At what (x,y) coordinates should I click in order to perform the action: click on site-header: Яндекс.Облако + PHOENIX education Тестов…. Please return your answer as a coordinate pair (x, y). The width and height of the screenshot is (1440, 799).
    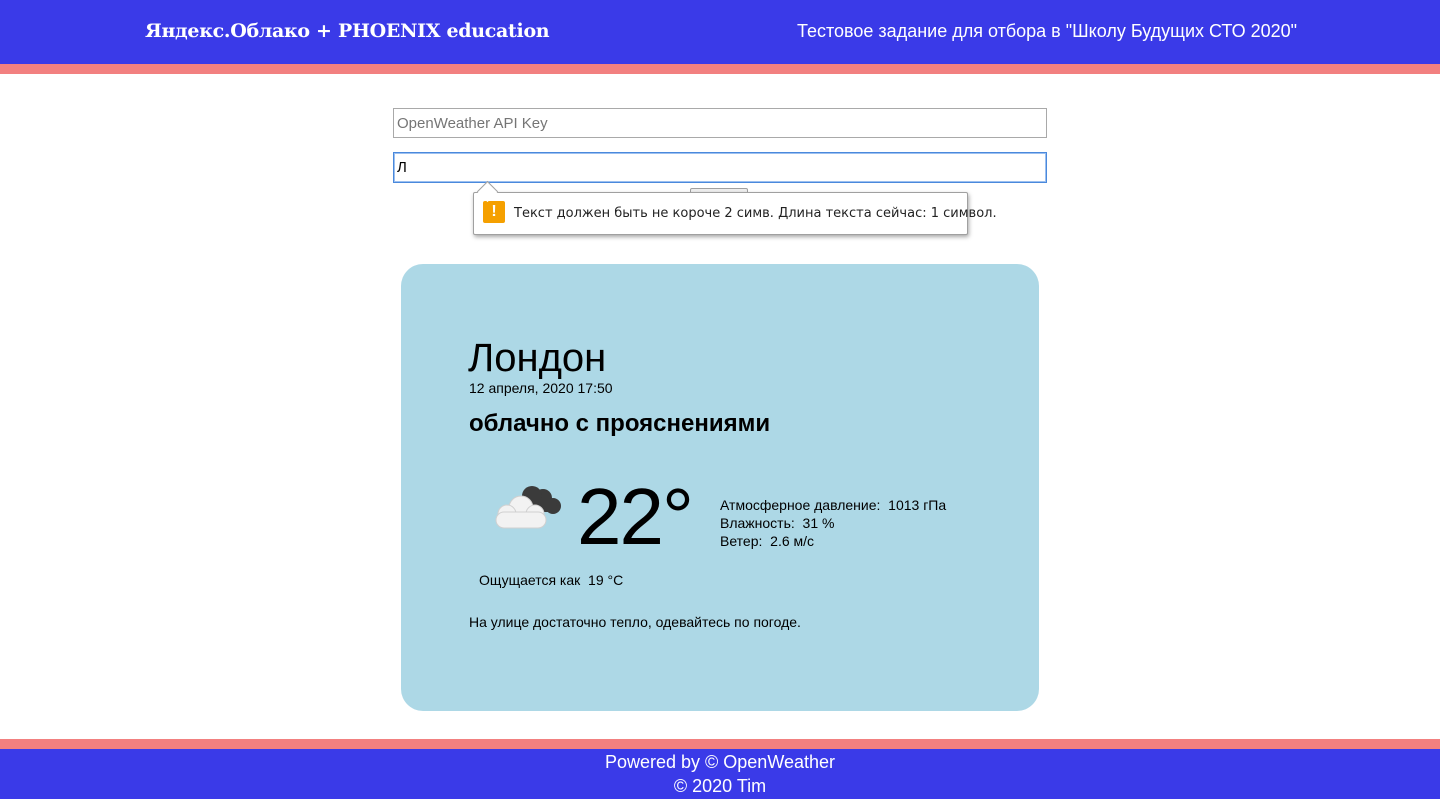
    Looking at the image, I should click on (720, 32).